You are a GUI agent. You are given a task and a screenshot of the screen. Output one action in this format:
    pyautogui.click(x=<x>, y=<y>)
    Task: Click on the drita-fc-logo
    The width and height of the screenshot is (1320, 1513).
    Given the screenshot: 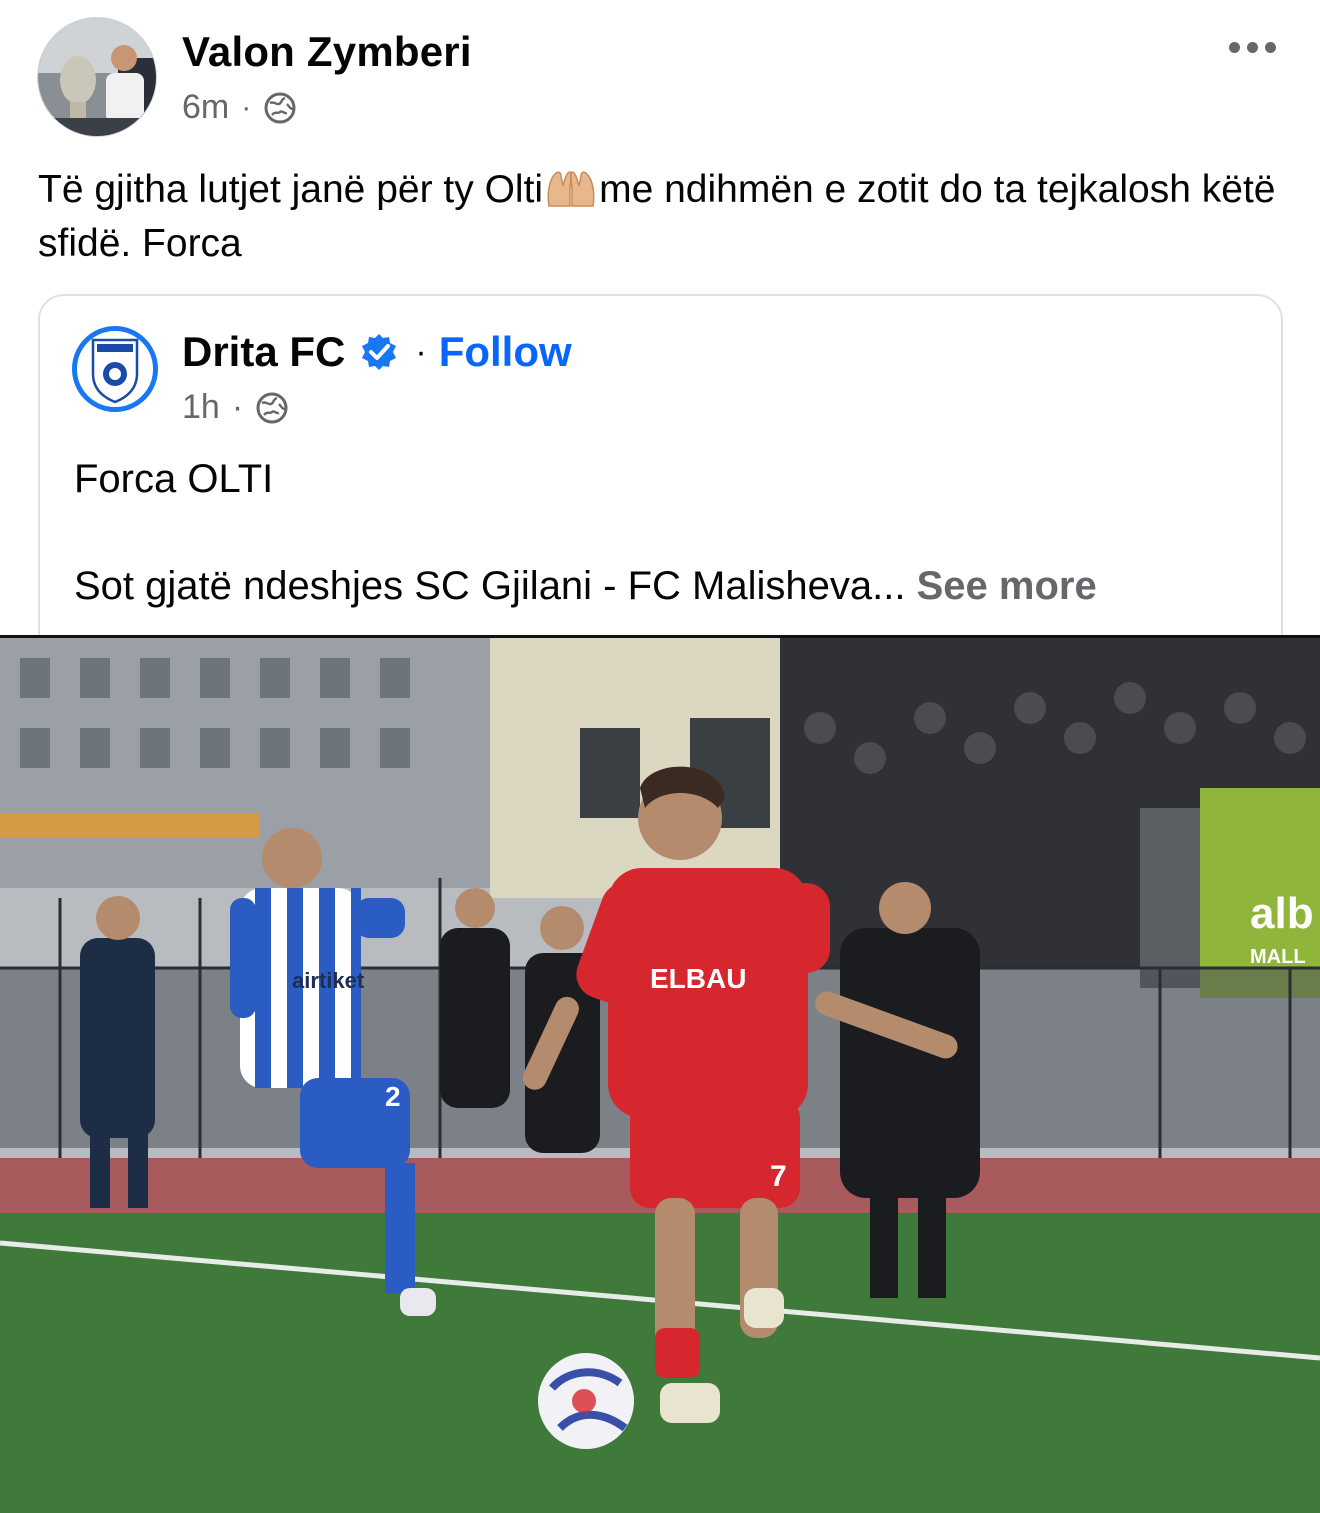 What is the action you would take?
    pyautogui.click(x=115, y=369)
    